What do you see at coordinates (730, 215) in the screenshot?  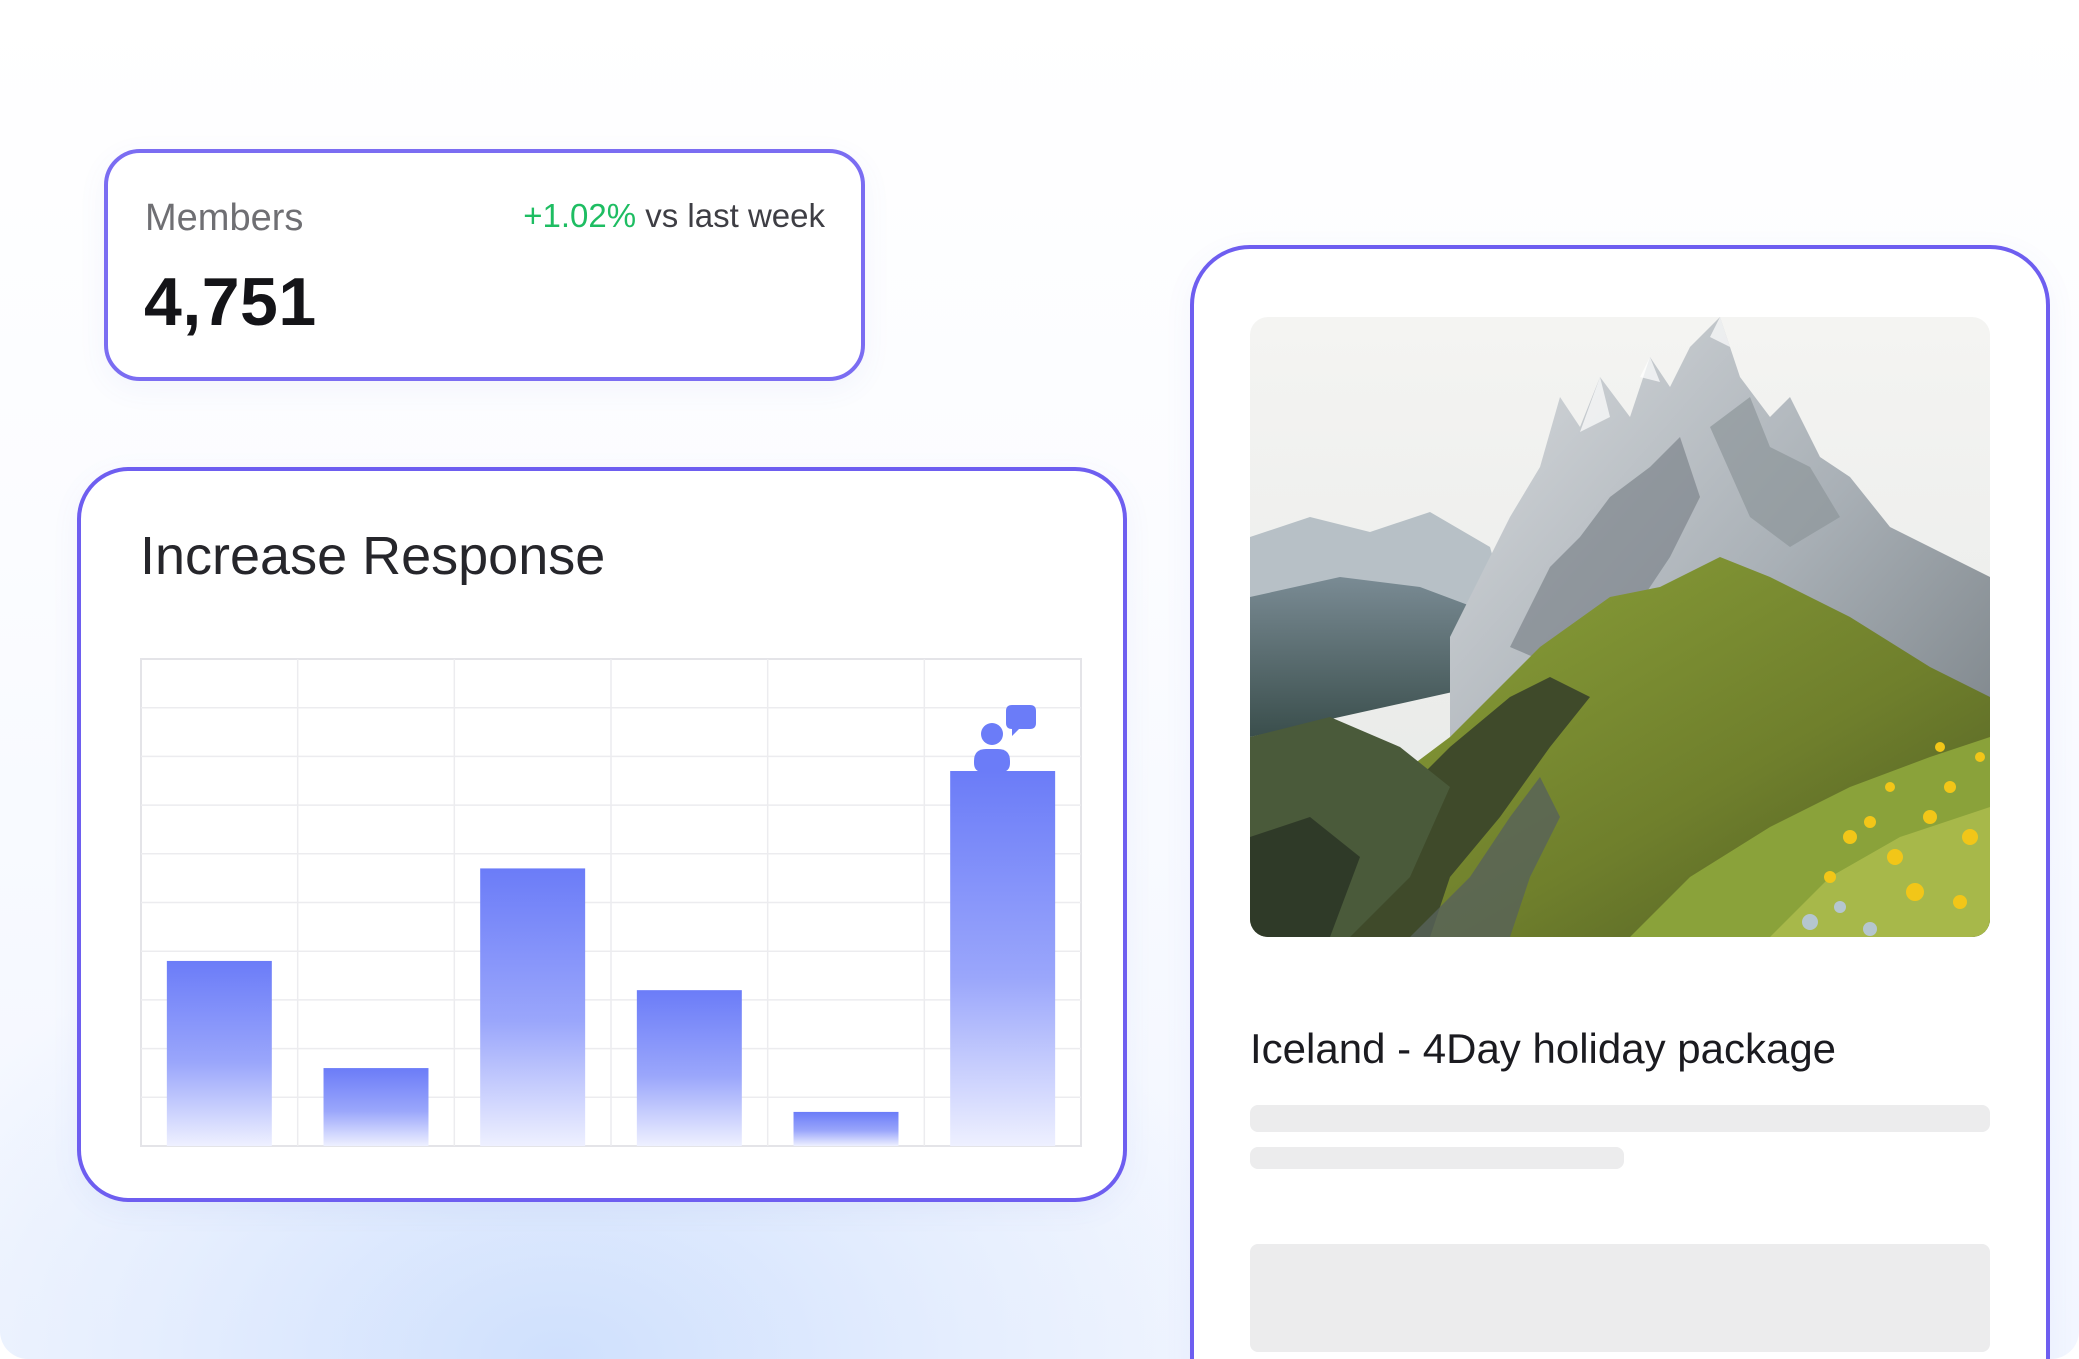 I see `members-delta-suffix: vs last week` at bounding box center [730, 215].